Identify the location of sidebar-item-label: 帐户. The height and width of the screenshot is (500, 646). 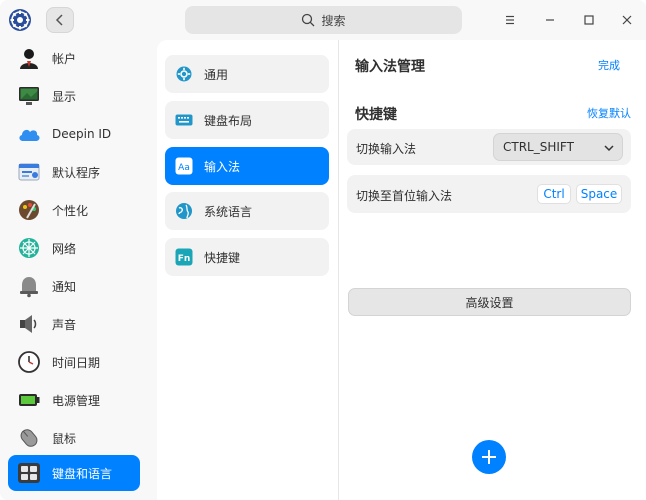
(64, 58).